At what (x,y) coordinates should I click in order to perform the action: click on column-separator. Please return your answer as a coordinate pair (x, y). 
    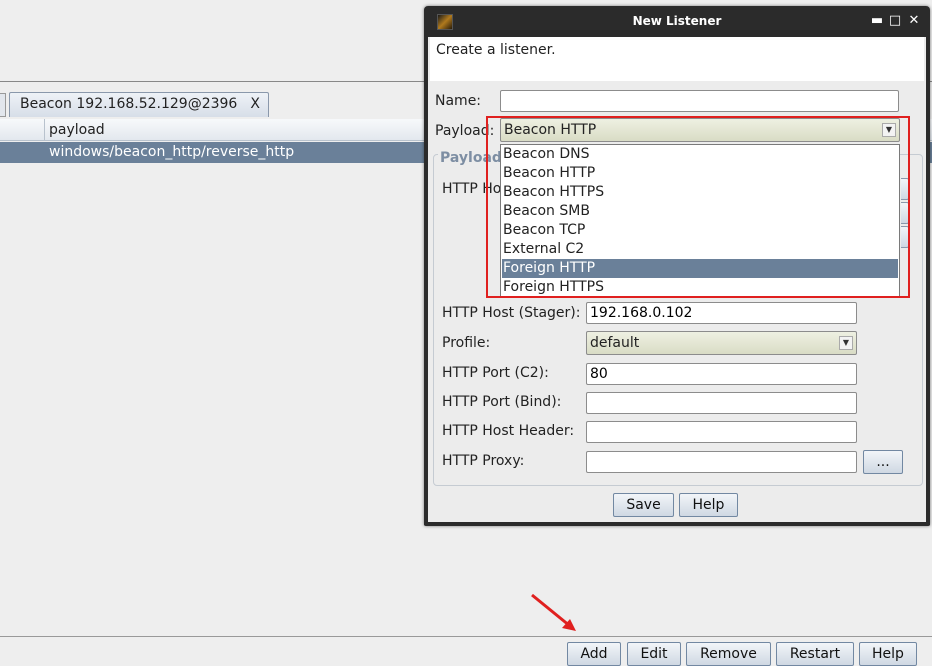
    Looking at the image, I should click on (44, 130).